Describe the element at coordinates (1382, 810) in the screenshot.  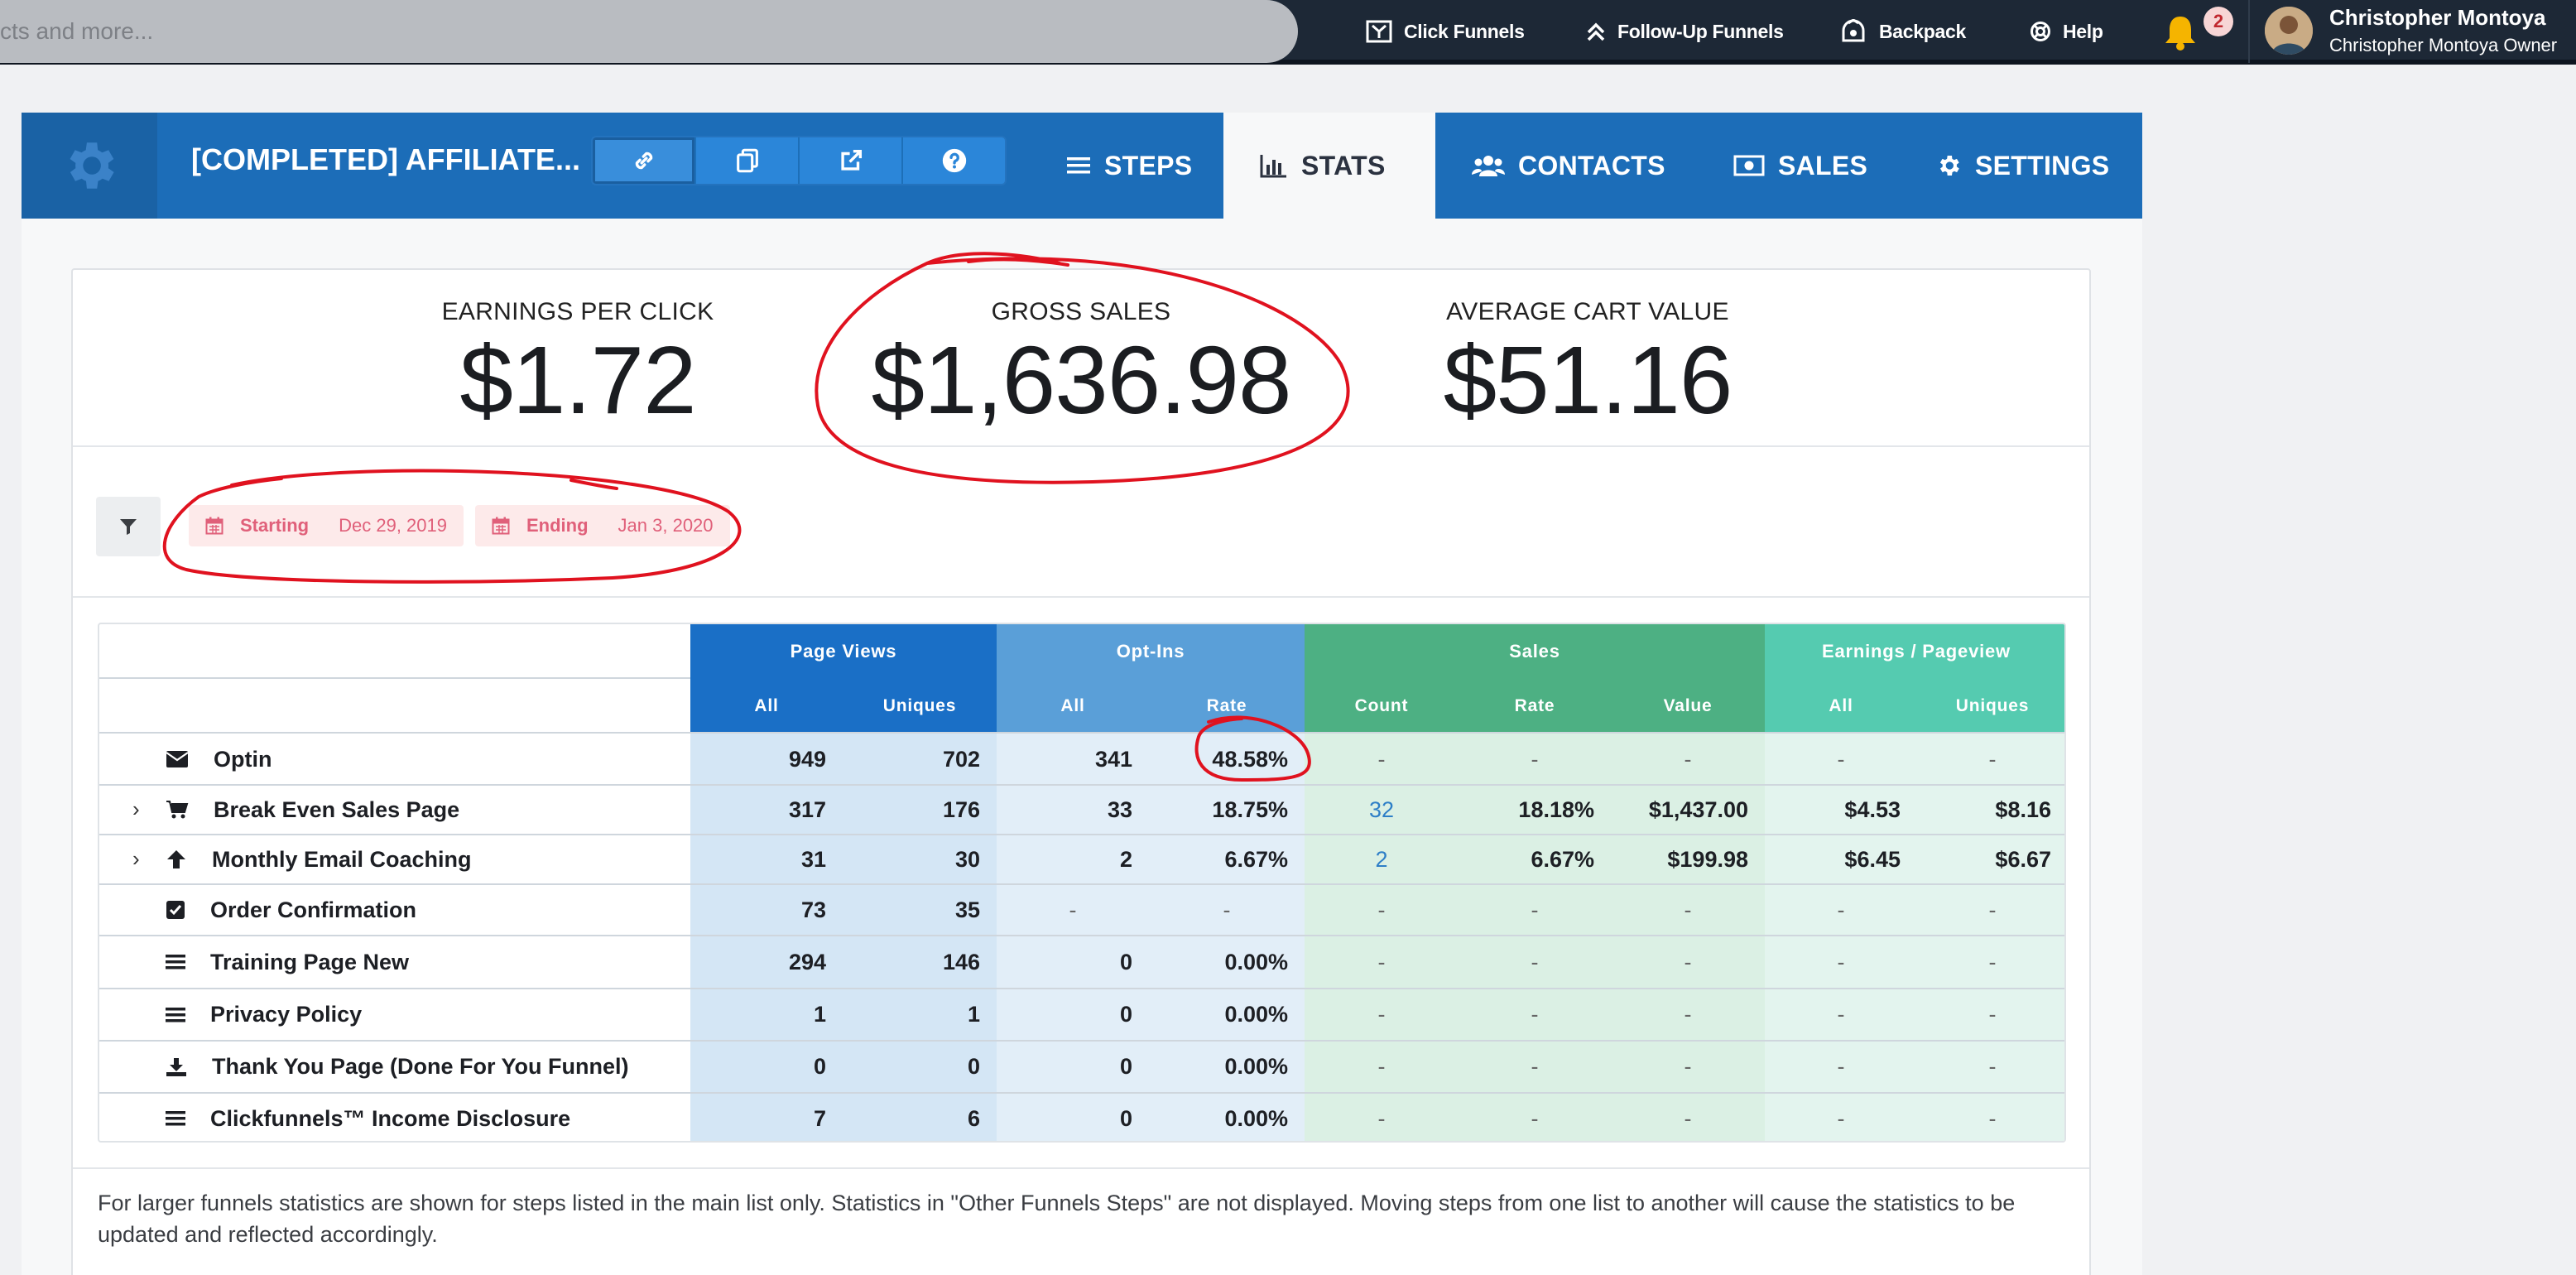
I see `cell-sales-count: 32` at that location.